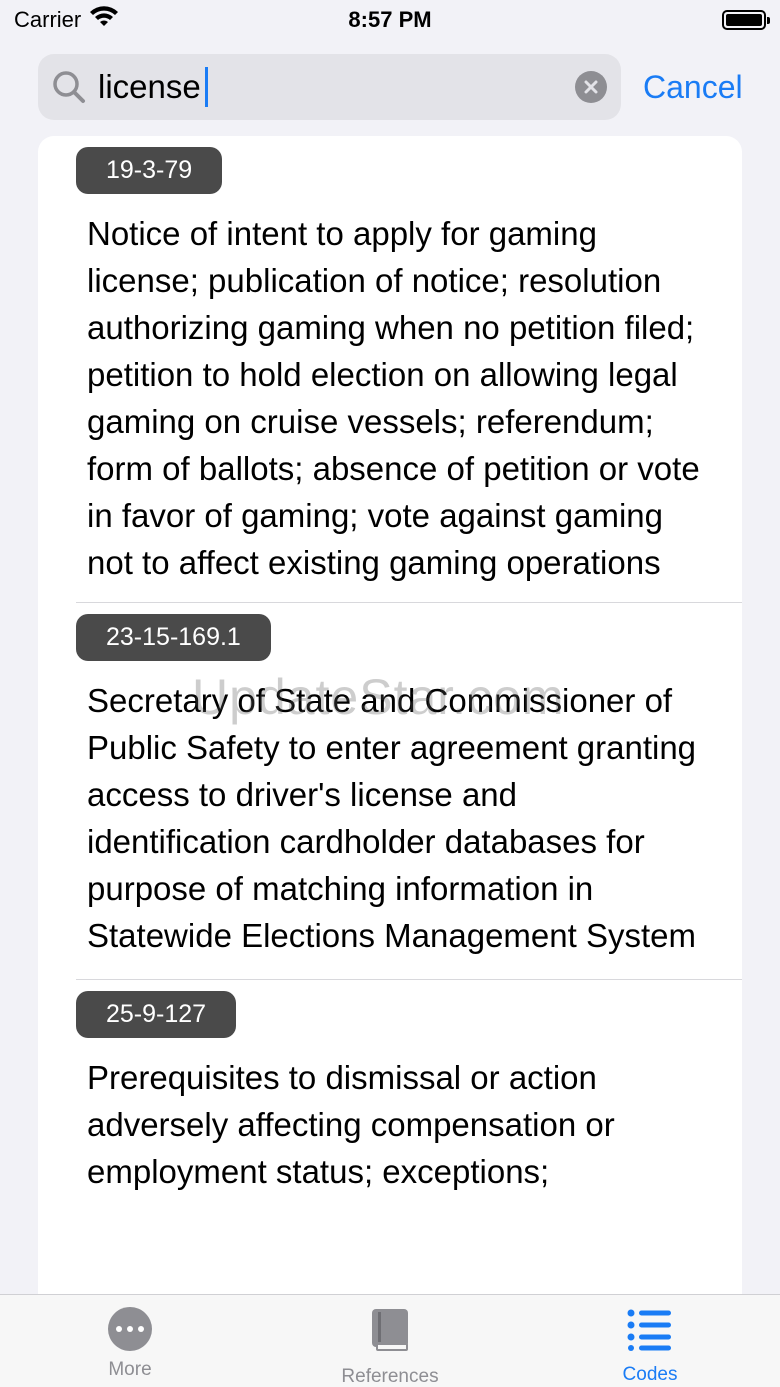  I want to click on search-row: license Cancel, so click(394, 87).